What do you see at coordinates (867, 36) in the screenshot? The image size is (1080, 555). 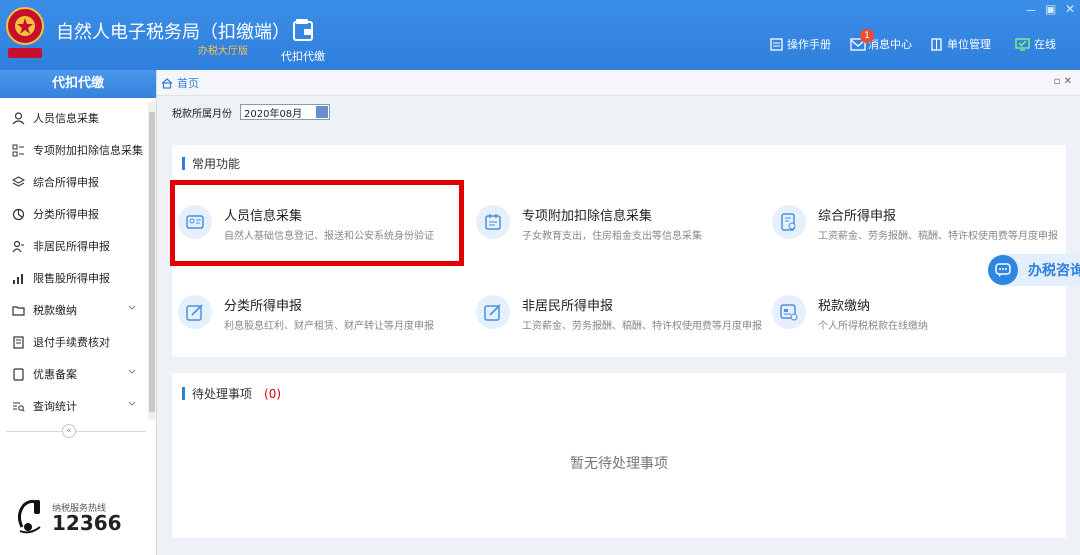 I see `message-badge: 1` at bounding box center [867, 36].